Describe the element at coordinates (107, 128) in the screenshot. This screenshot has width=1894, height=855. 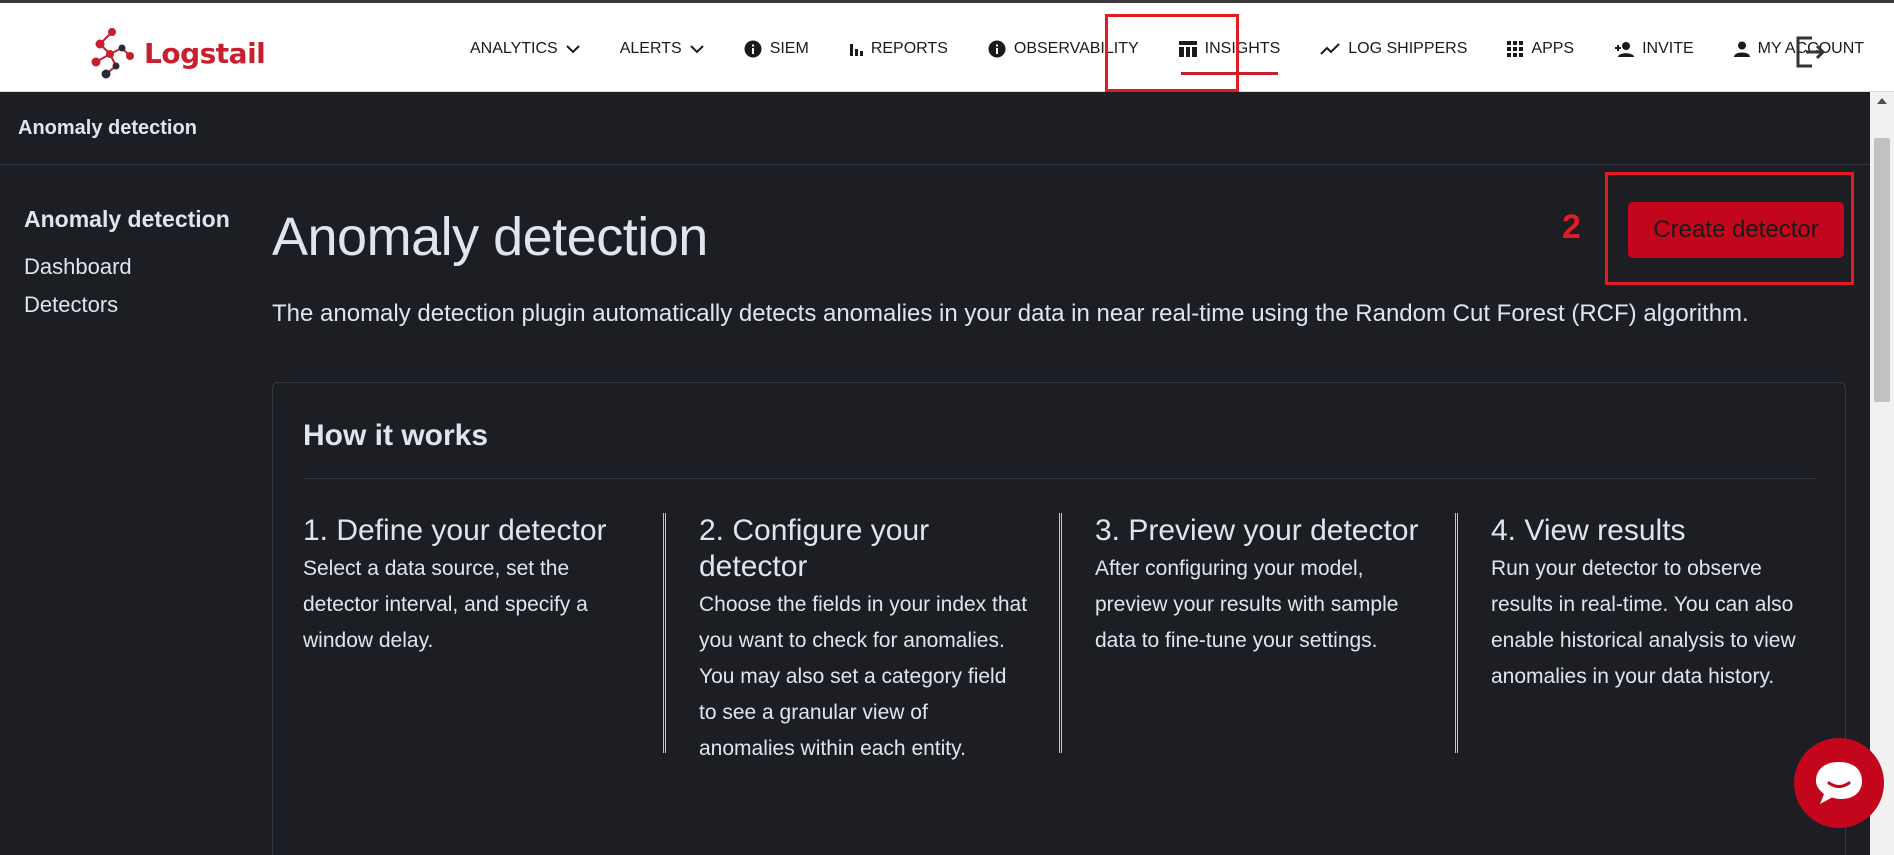
I see `page-header-title: Anomaly detection` at that location.